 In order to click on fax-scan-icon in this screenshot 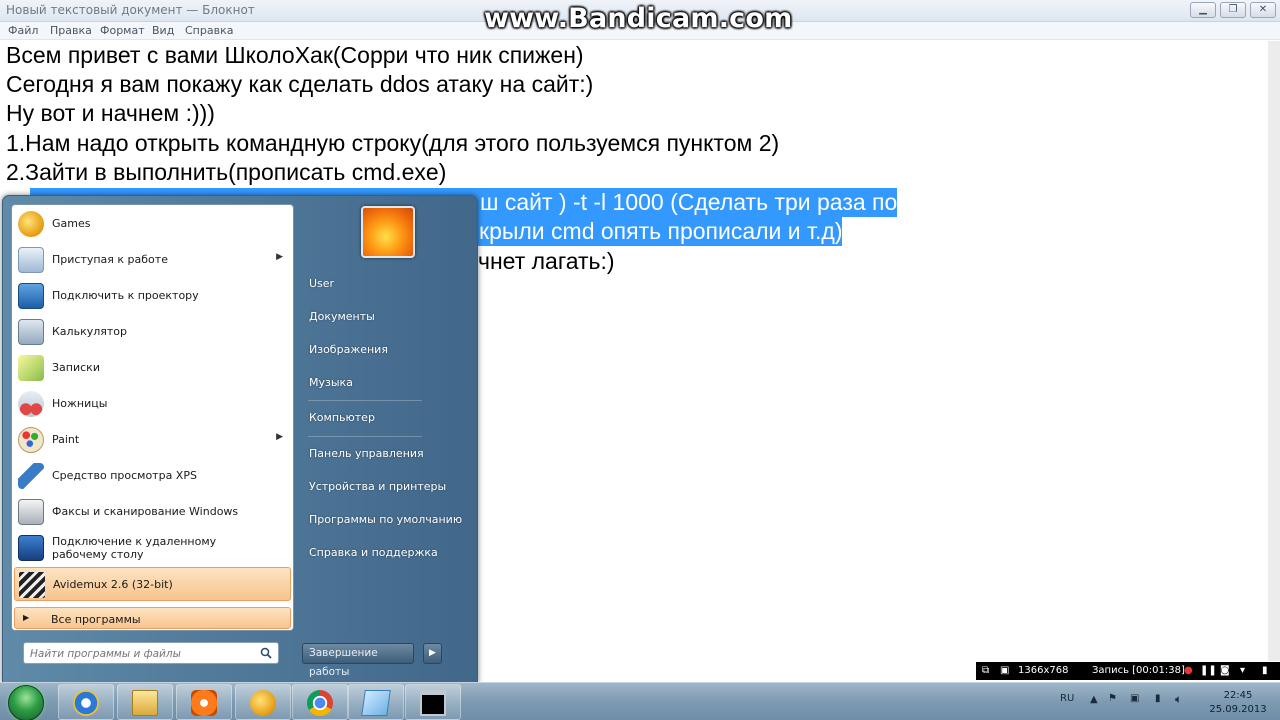, I will do `click(31, 512)`.